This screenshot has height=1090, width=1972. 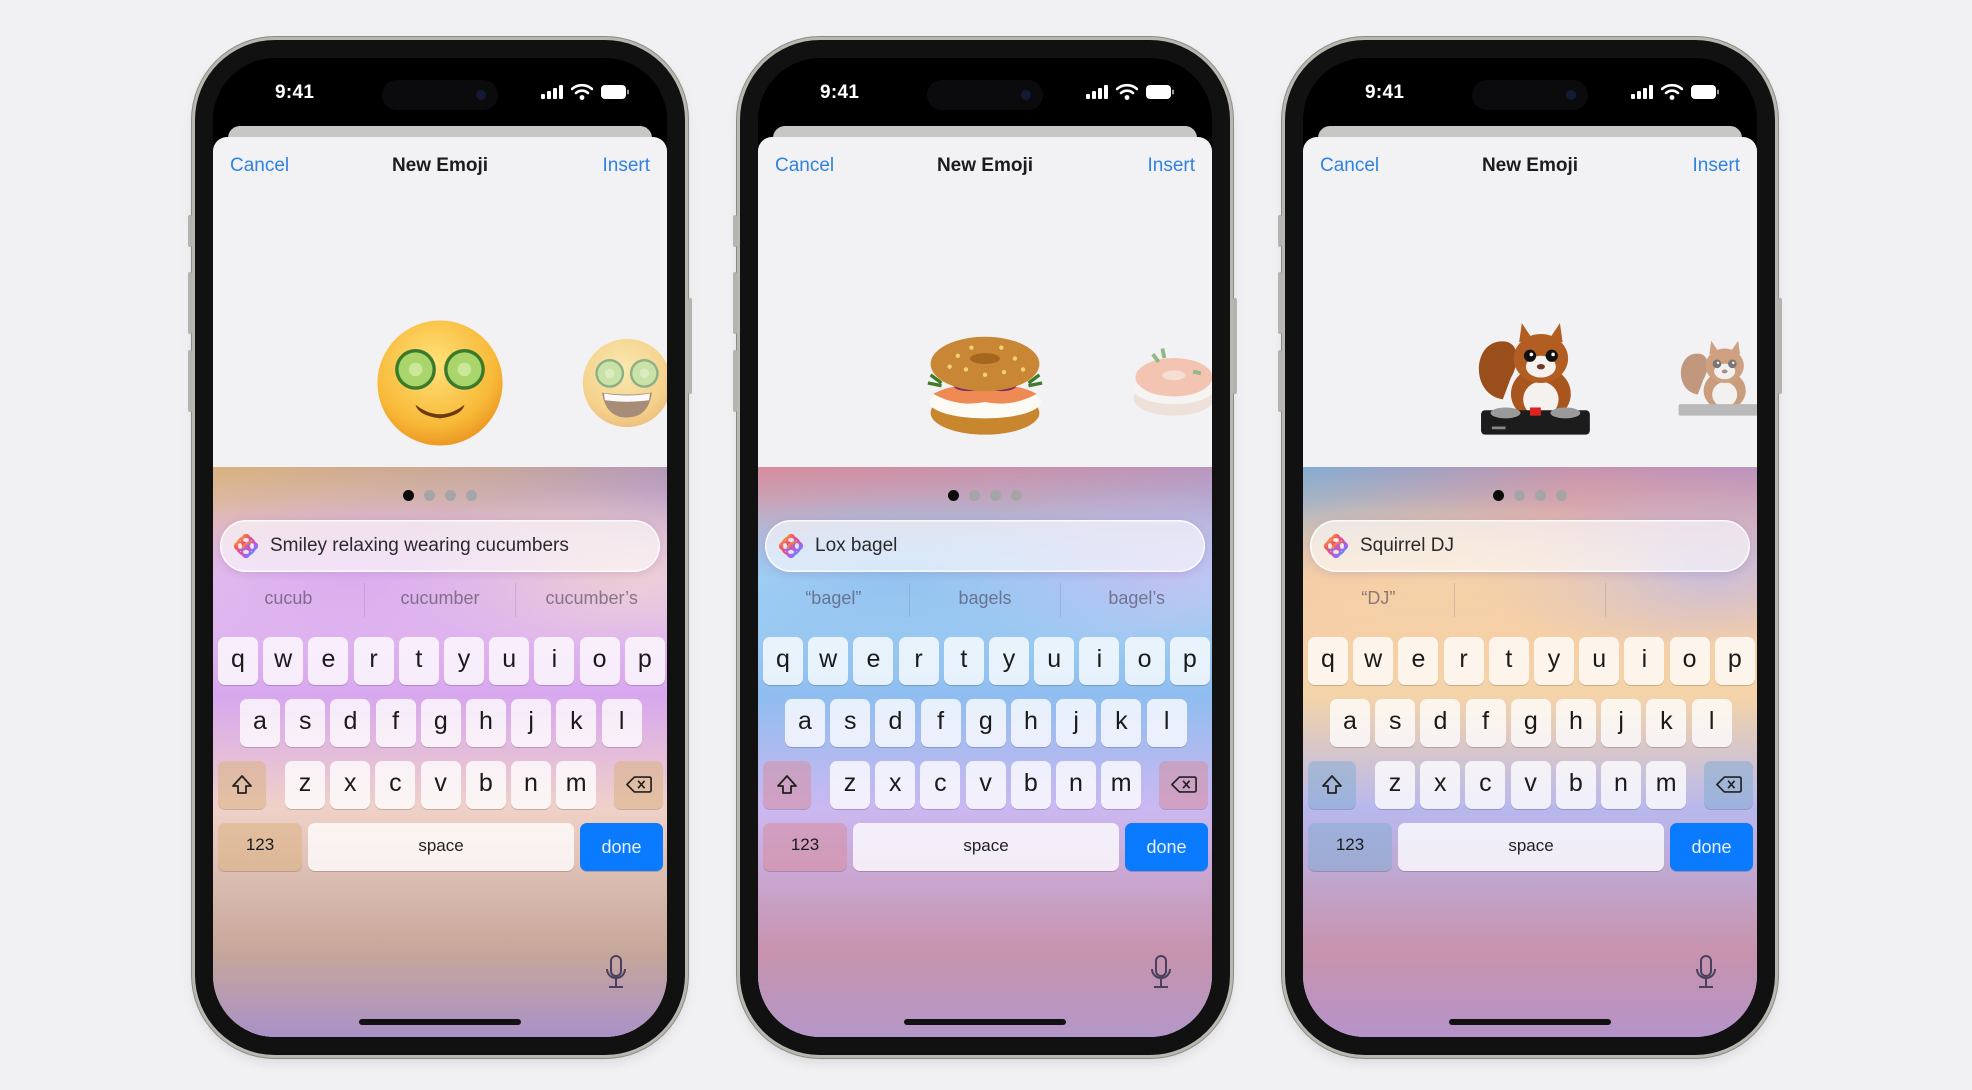 What do you see at coordinates (591, 600) in the screenshot?
I see `suggestion-item: cucumber’s` at bounding box center [591, 600].